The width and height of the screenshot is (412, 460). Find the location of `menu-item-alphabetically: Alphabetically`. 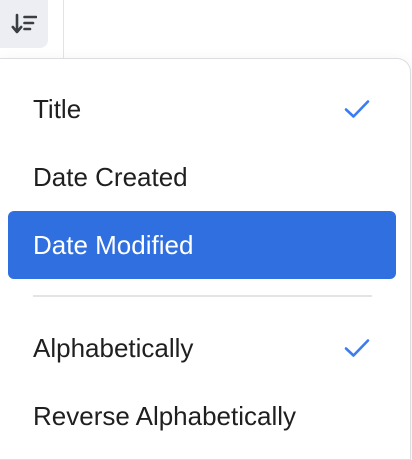

menu-item-alphabetically: Alphabetically is located at coordinates (202, 348).